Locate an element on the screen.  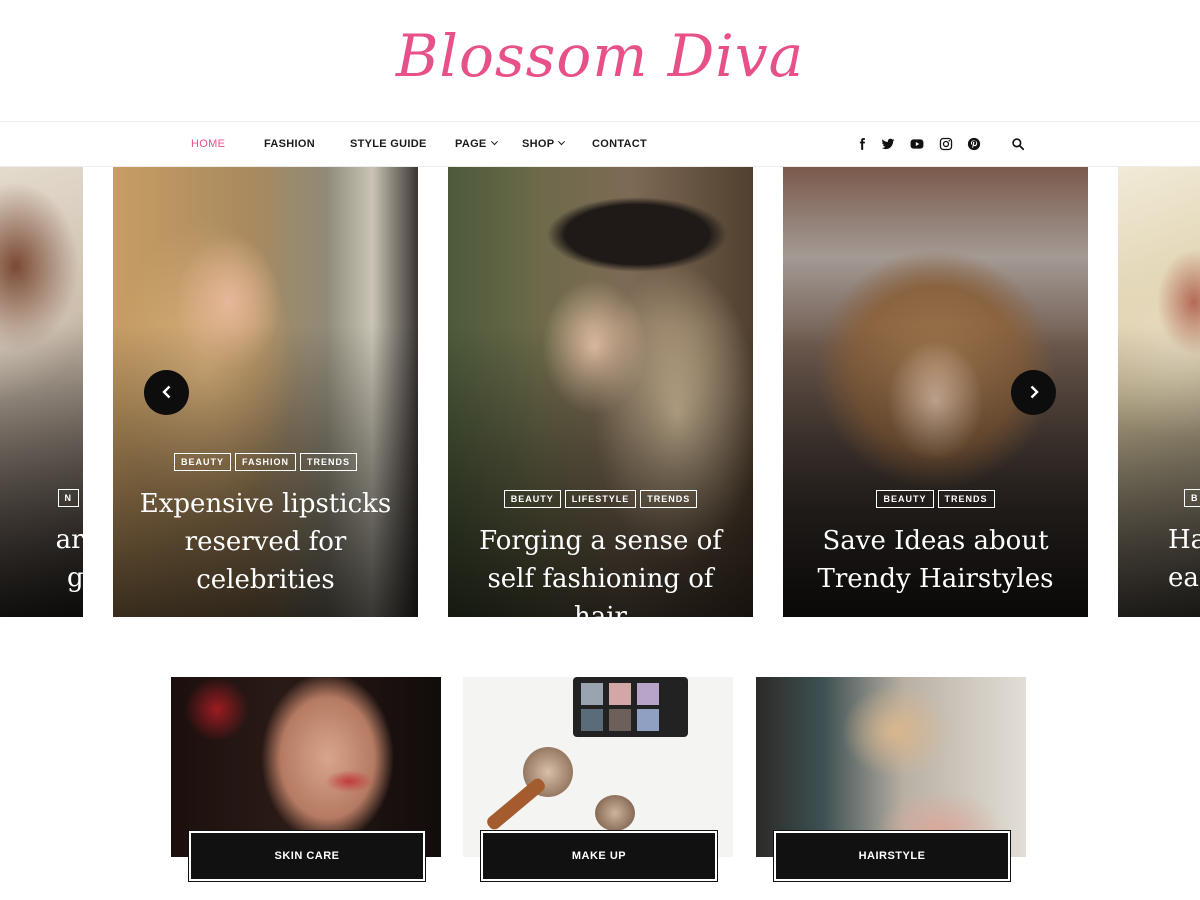
chevron-right-icon is located at coordinates (1034, 392).